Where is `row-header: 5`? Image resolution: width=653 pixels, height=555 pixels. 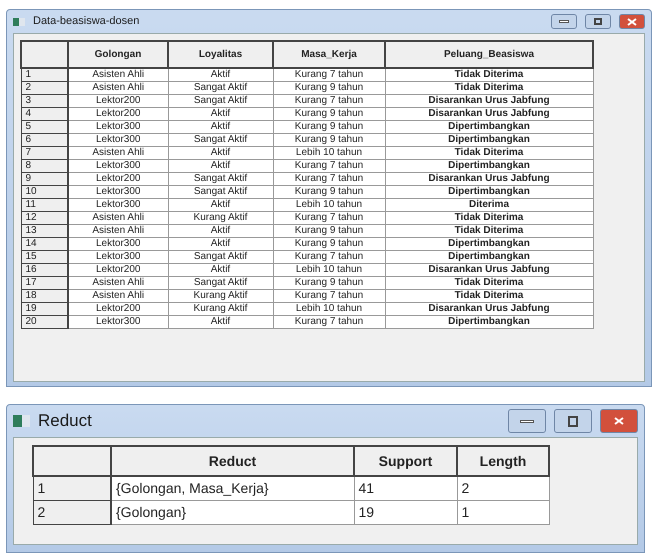 row-header: 5 is located at coordinates (44, 126).